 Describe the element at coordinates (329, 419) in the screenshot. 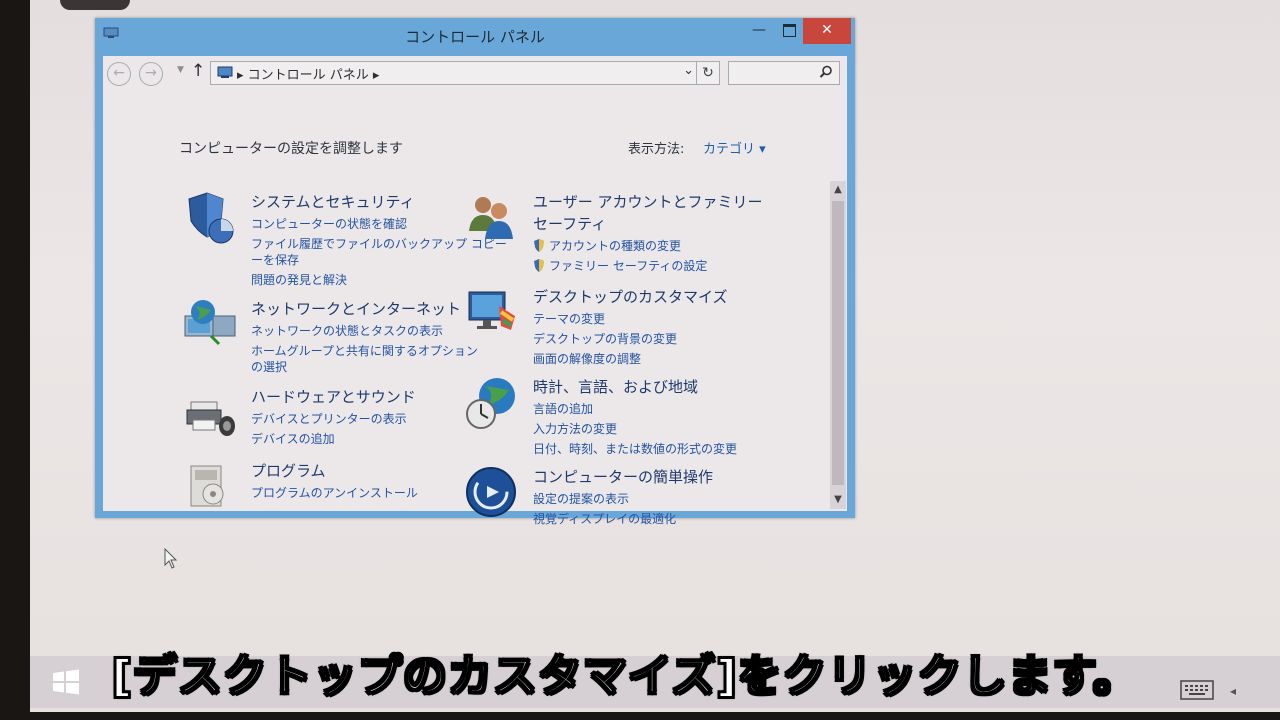

I see `link: デバイスとプリンターの表示` at that location.